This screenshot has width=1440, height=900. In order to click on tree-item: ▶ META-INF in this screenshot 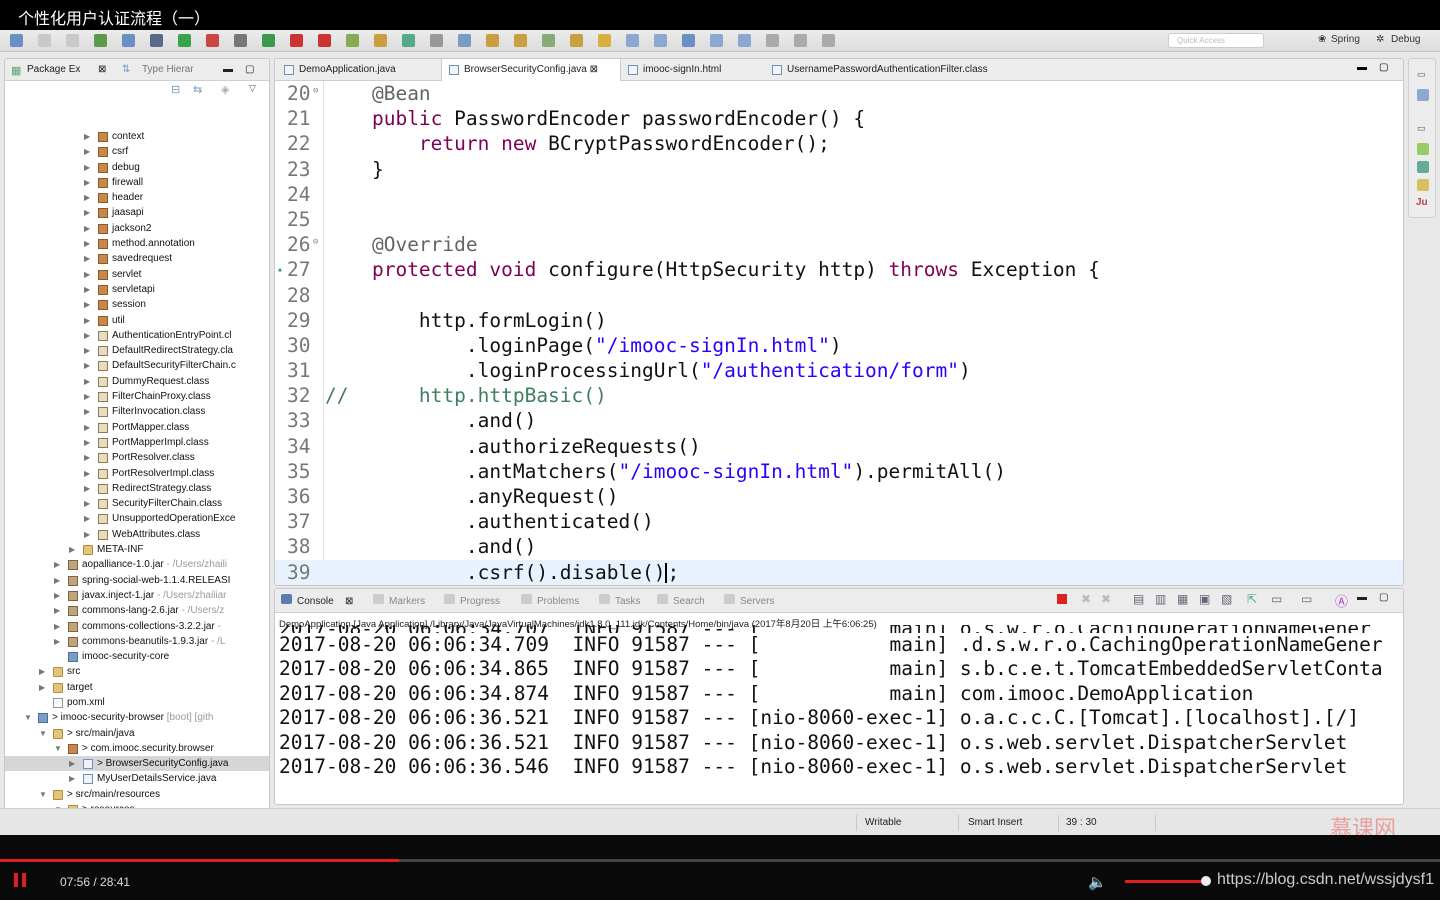, I will do `click(137, 549)`.